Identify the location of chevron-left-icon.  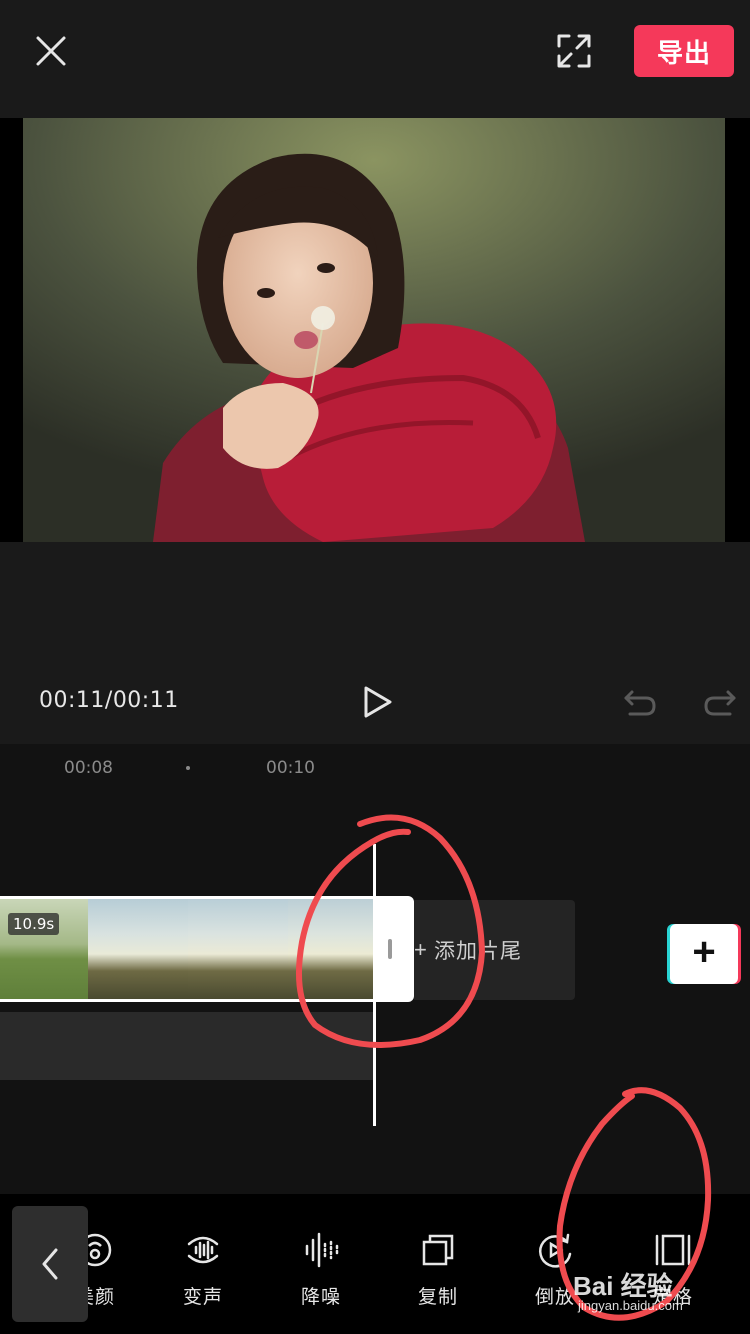
(50, 1264).